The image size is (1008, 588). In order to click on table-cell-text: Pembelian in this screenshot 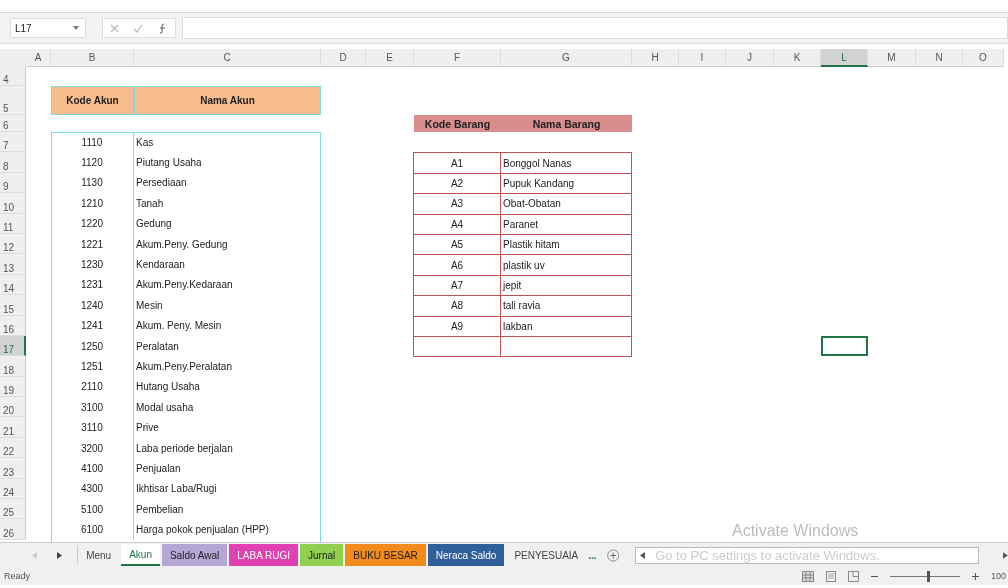, I will do `click(160, 509)`.